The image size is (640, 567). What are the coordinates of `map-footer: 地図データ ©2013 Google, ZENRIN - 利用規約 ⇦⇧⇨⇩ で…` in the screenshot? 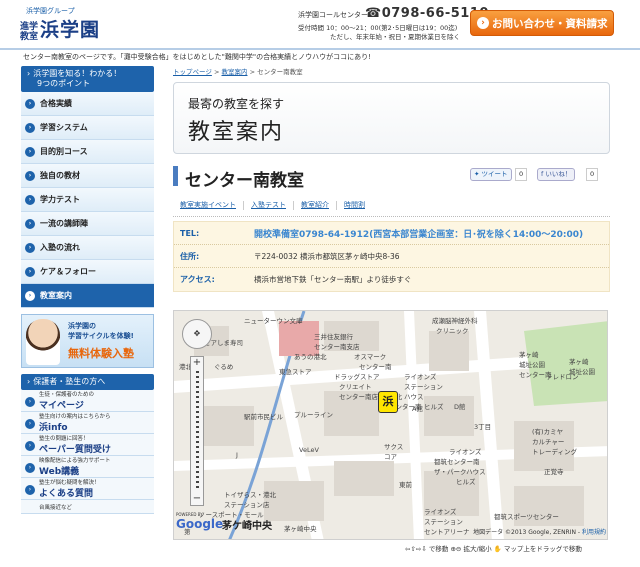 It's located at (390, 545).